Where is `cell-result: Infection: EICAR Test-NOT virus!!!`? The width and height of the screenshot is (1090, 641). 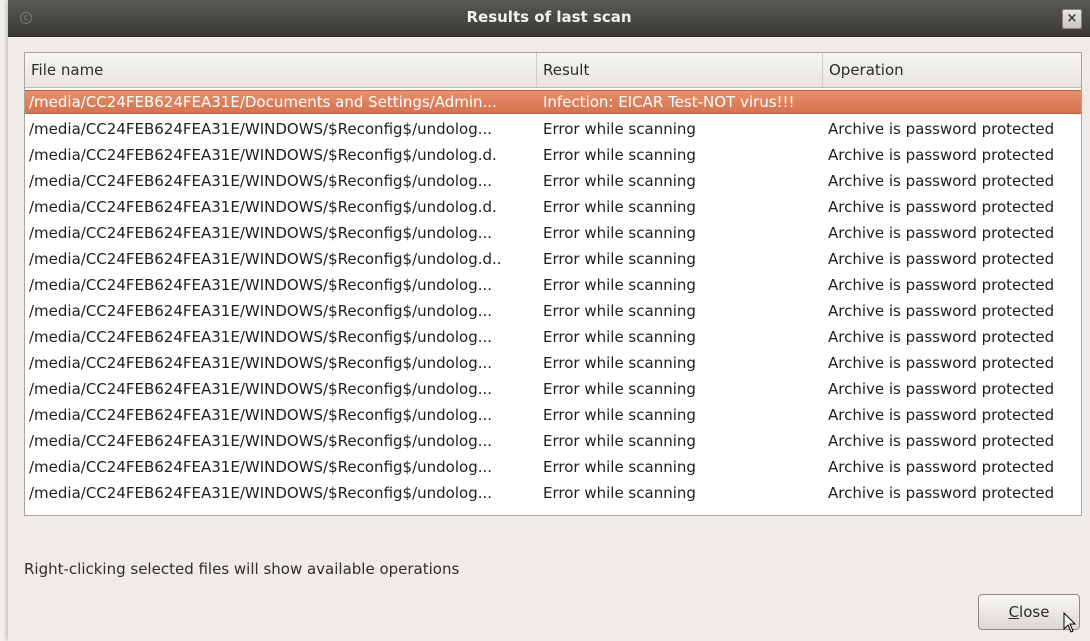
cell-result: Infection: EICAR Test-NOT virus!!! is located at coordinates (669, 102).